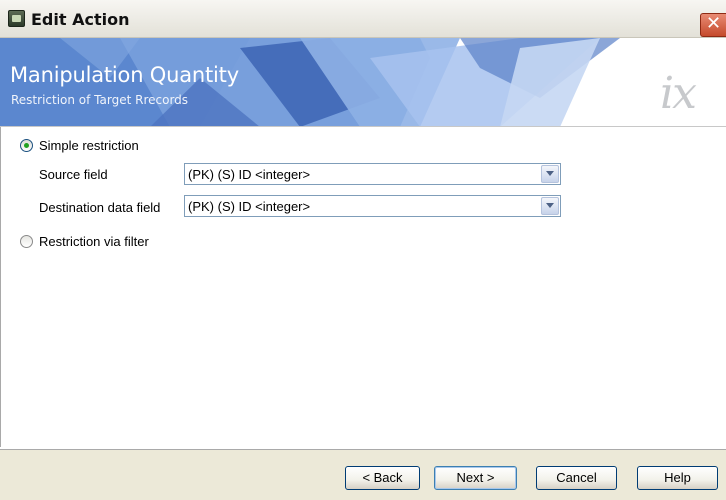  I want to click on simple-restriction-label: Simple restriction, so click(89, 145).